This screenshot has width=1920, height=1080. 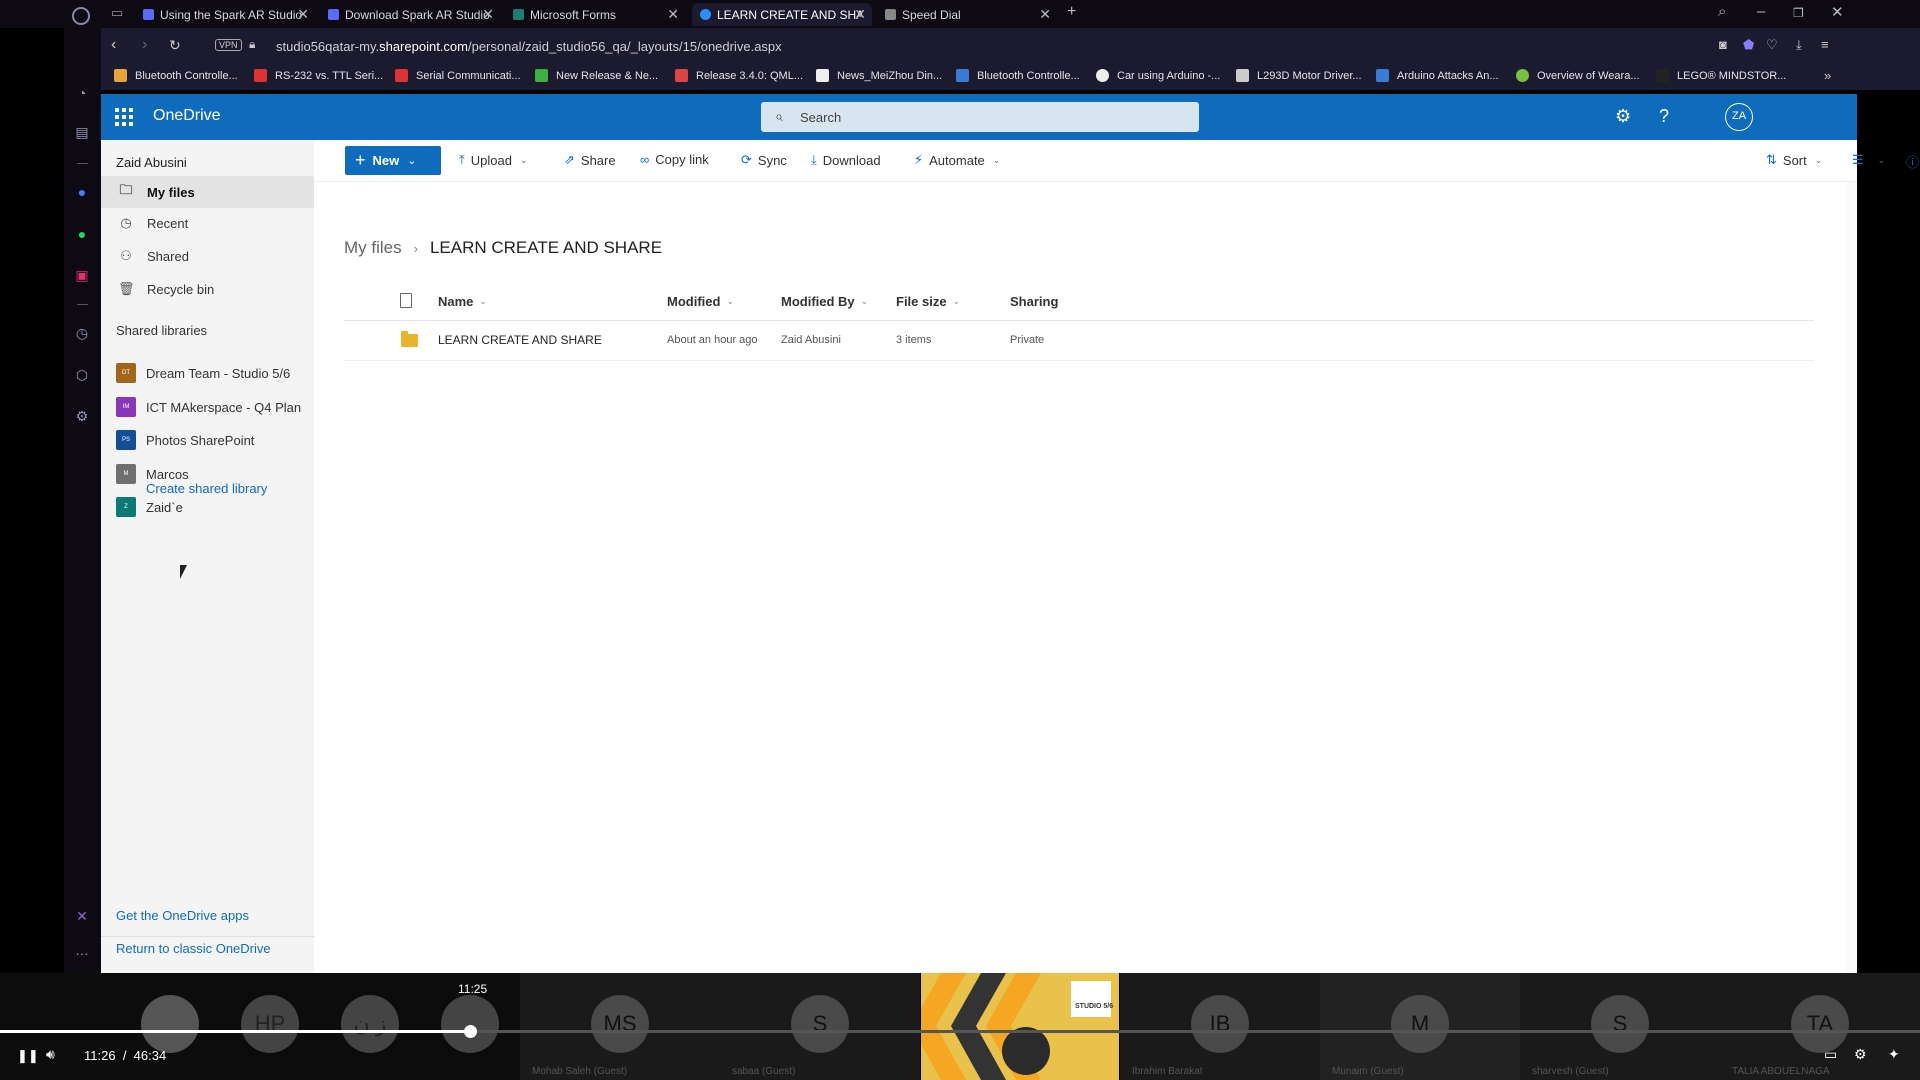 I want to click on tab-learn-create-share: LEARN CREATE AND SHARE ✕, so click(x=782, y=14).